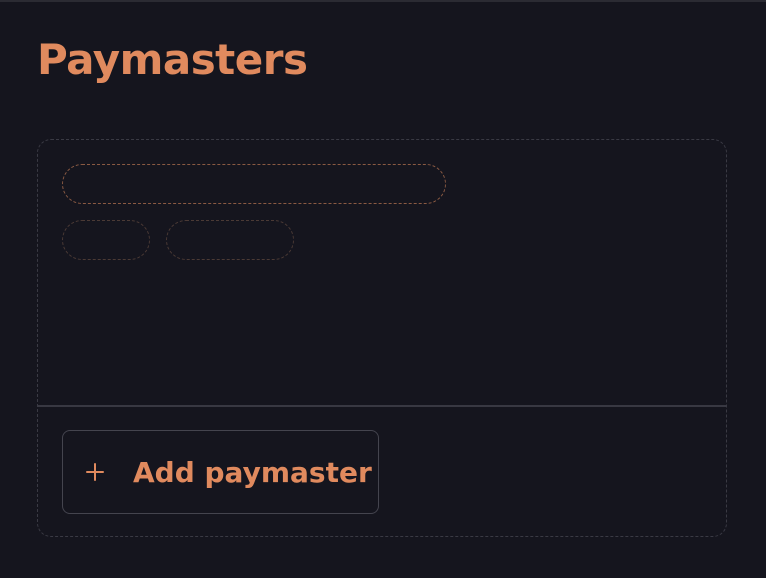 Image resolution: width=766 pixels, height=578 pixels. I want to click on add-paymaster-button: Add paymaster, so click(220, 472).